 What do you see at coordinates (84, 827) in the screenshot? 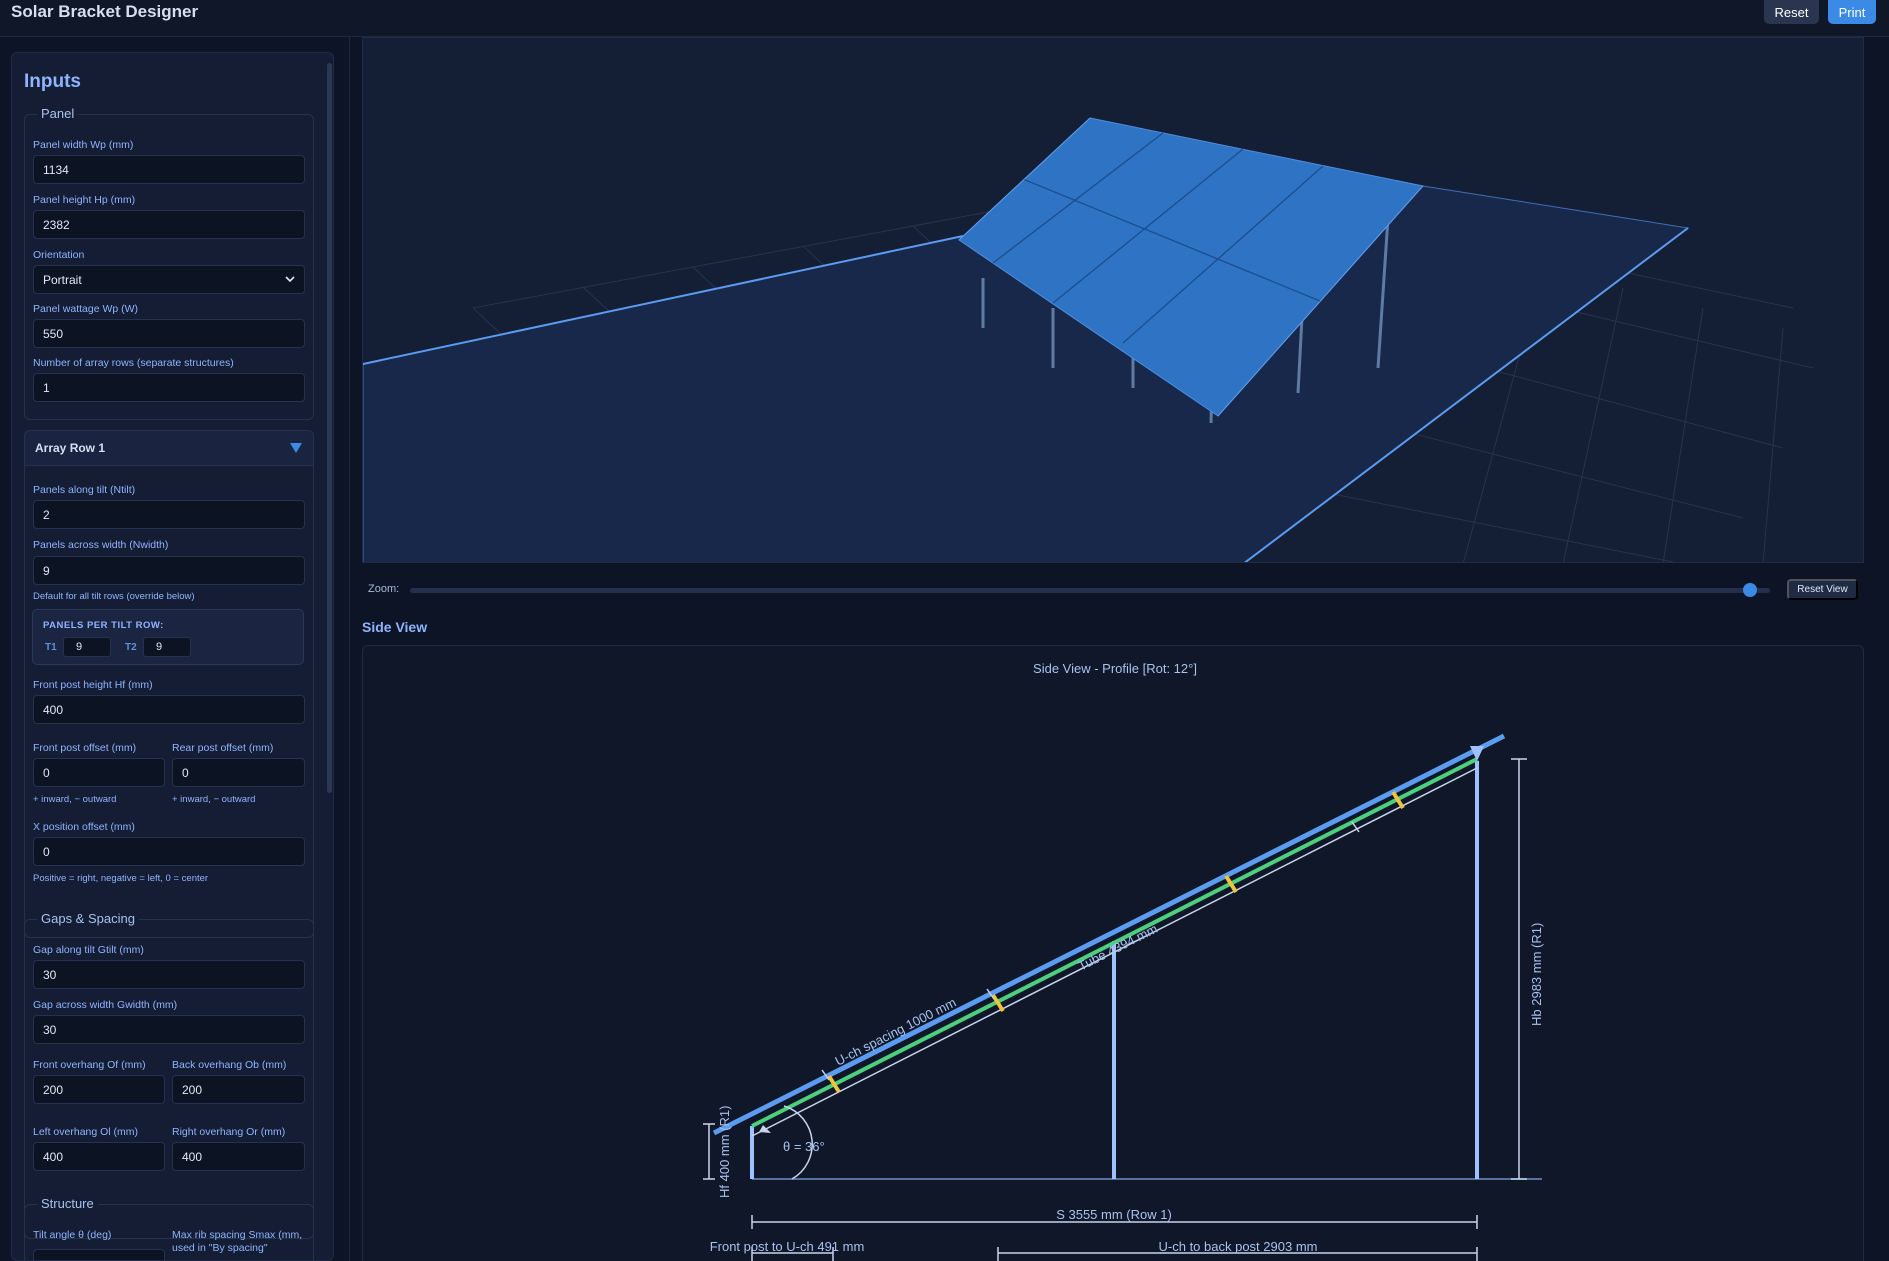
I see `x-position-offset-label: X position offset (mm)` at bounding box center [84, 827].